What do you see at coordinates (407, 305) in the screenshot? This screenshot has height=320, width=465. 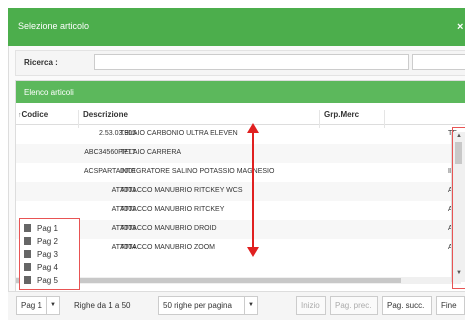 I see `next-page-button: Pag. succ.` at bounding box center [407, 305].